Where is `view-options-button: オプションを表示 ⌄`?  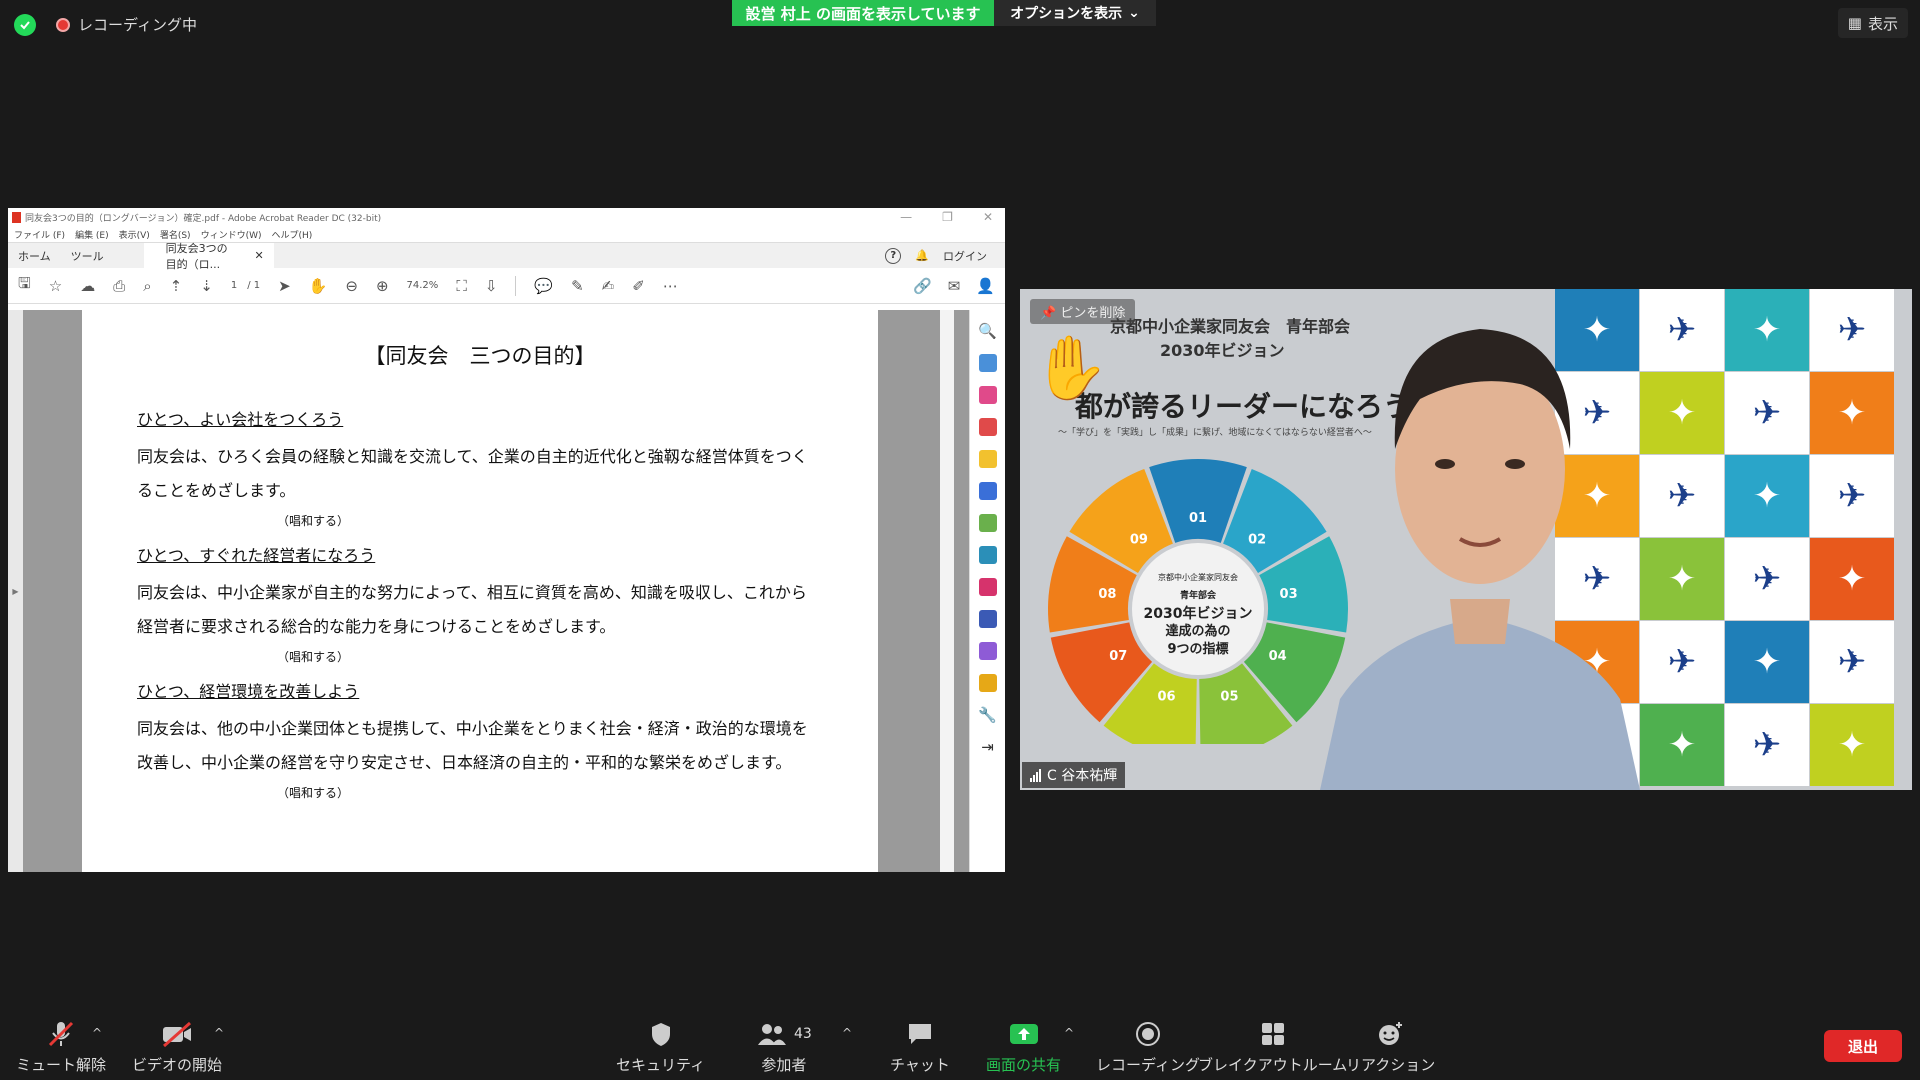 view-options-button: オプションを表示 ⌄ is located at coordinates (1075, 13).